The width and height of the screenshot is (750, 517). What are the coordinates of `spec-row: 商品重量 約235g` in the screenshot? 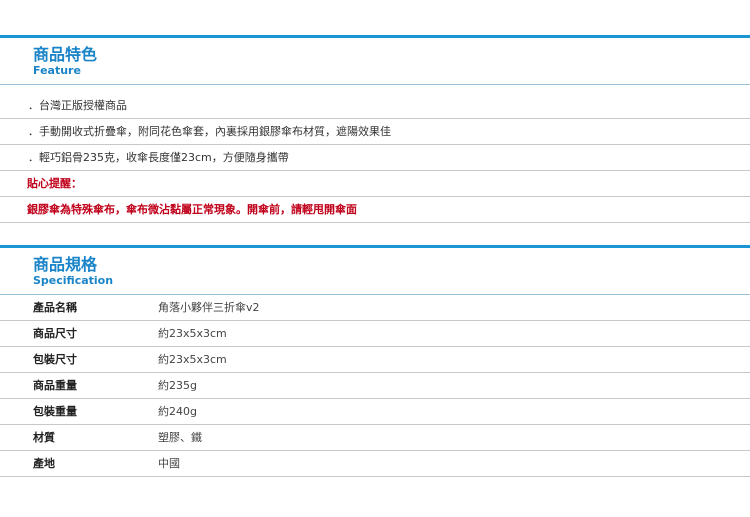 It's located at (375, 385).